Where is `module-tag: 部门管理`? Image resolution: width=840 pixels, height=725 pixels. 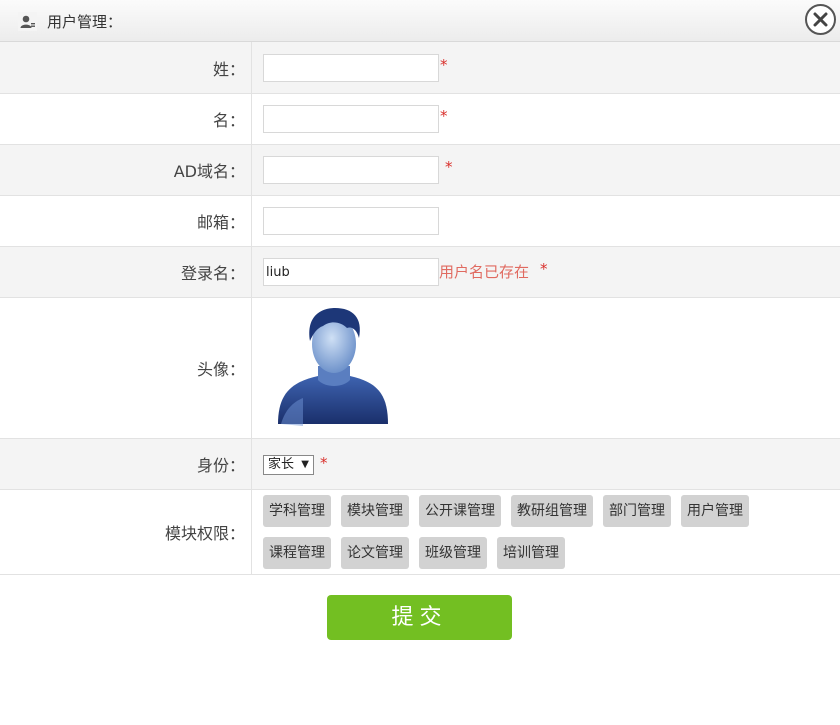
module-tag: 部门管理 is located at coordinates (637, 511).